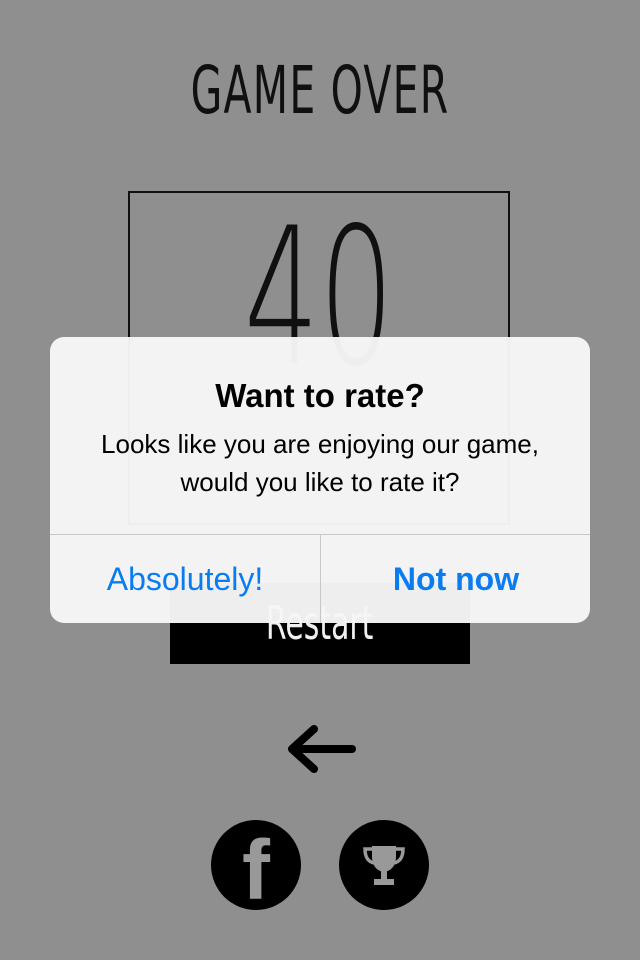 Image resolution: width=640 pixels, height=960 pixels. I want to click on alert-title: Want to rate?, so click(320, 395).